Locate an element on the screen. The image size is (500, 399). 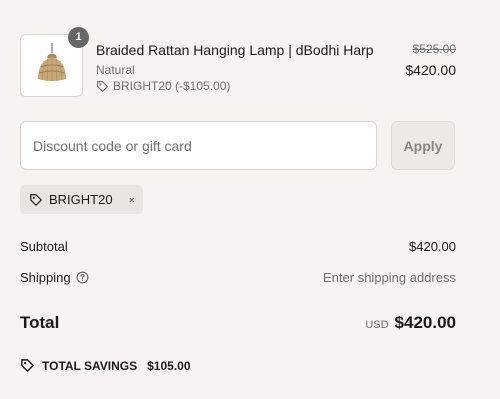
original-price: $525.00 is located at coordinates (434, 49).